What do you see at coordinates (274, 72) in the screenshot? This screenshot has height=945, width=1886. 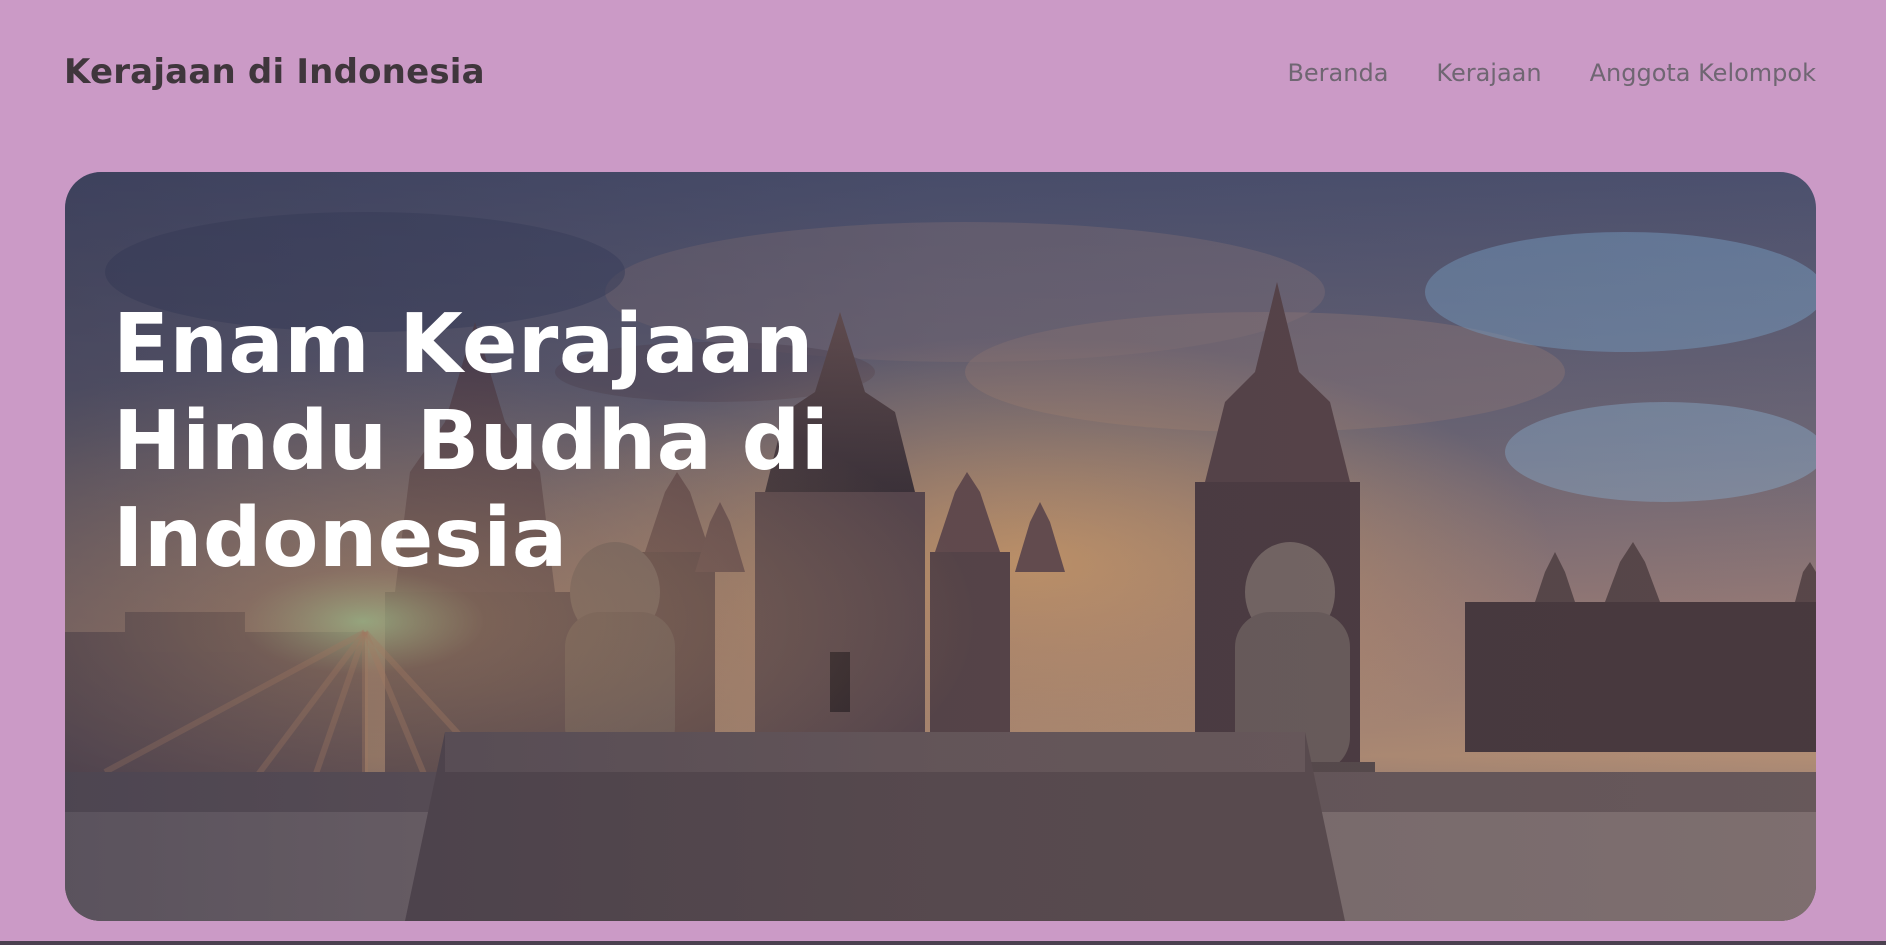 I see `site-brand: Kerajaan di Indonesia` at bounding box center [274, 72].